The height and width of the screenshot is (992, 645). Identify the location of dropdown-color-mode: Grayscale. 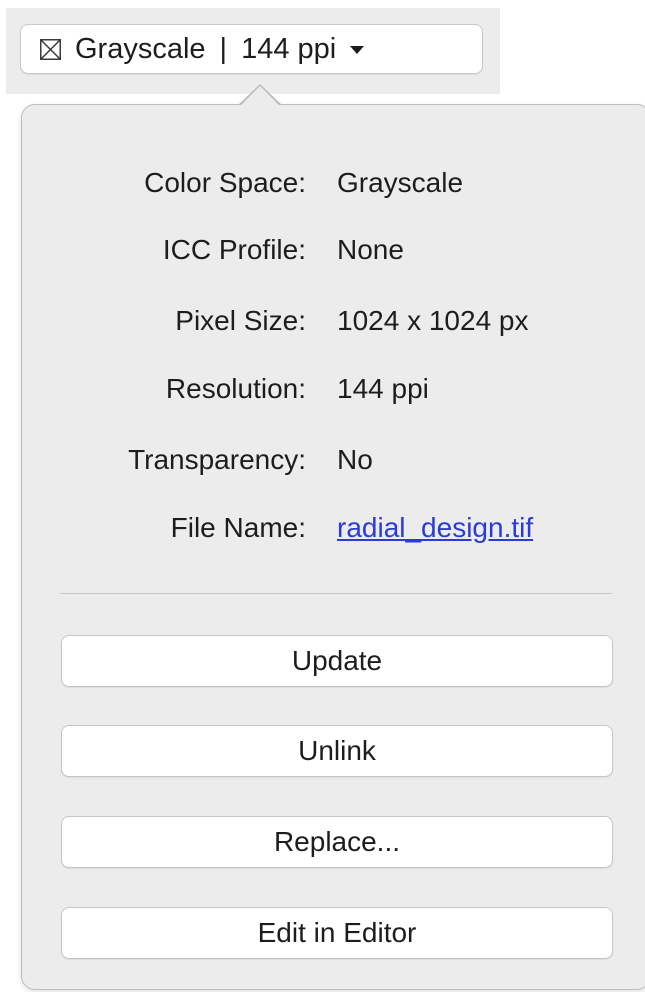
(140, 48).